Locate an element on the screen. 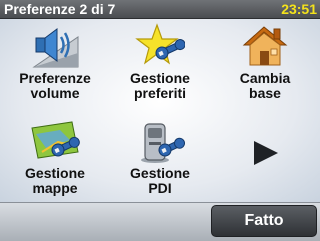  page-title: Preferenze 2 di 7 is located at coordinates (60, 9).